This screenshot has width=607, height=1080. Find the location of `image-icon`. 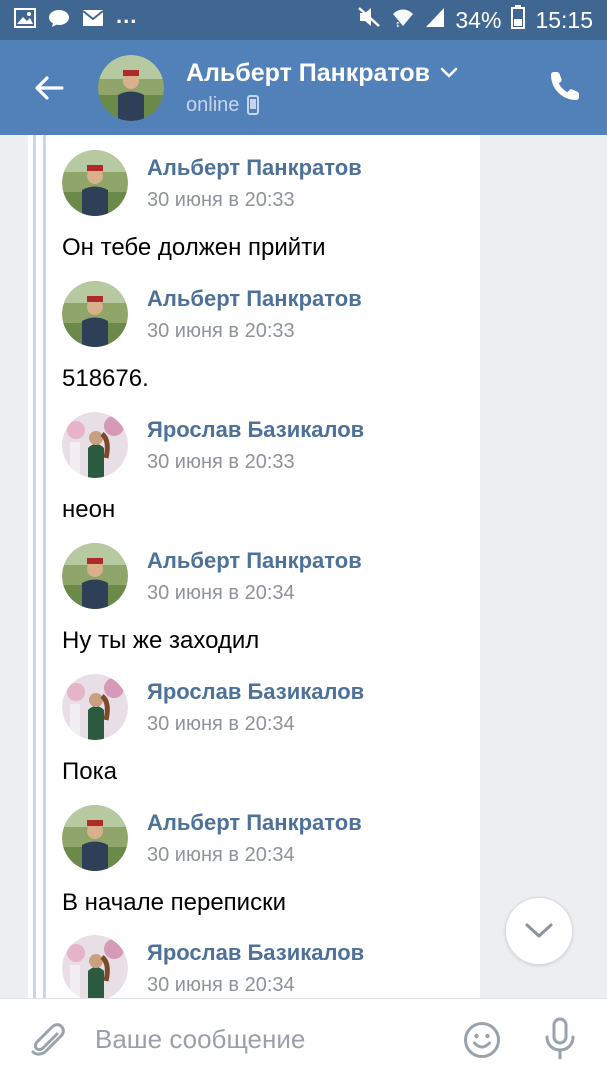

image-icon is located at coordinates (25, 20).